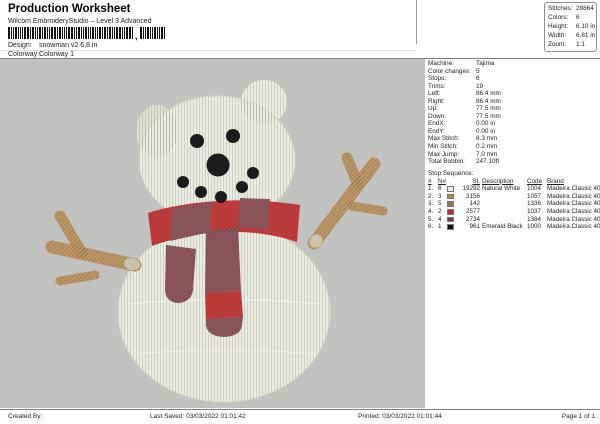 The height and width of the screenshot is (424, 600). I want to click on machine-info-row: Right: 86.4 mm, so click(514, 102).